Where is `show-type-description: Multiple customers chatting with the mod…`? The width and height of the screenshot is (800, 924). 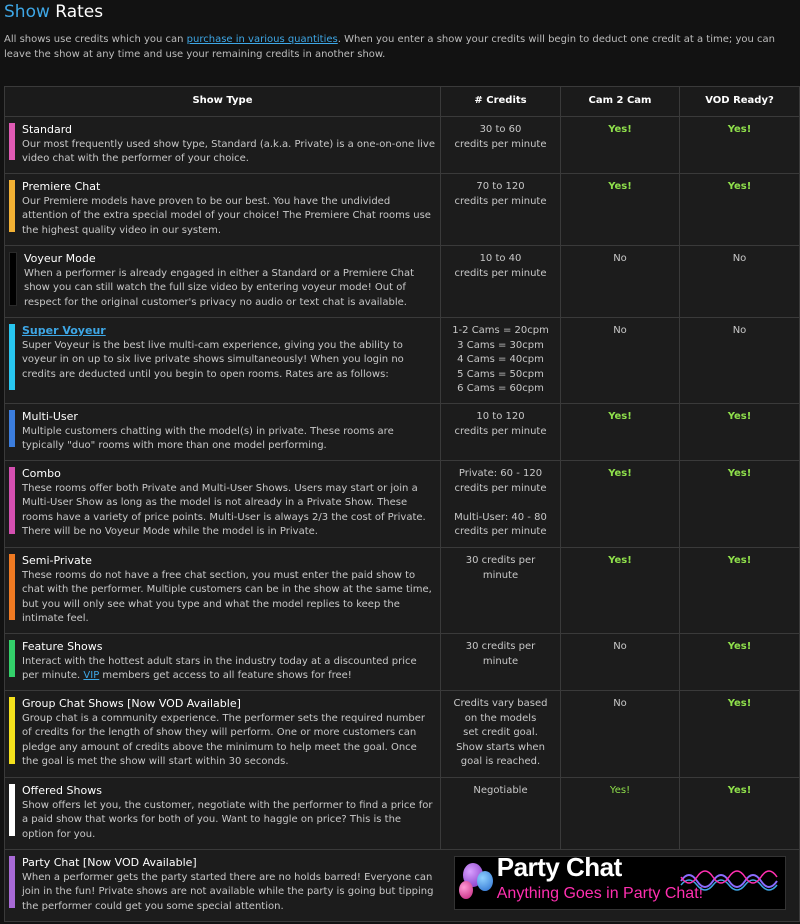 show-type-description: Multiple customers chatting with the mod… is located at coordinates (208, 438).